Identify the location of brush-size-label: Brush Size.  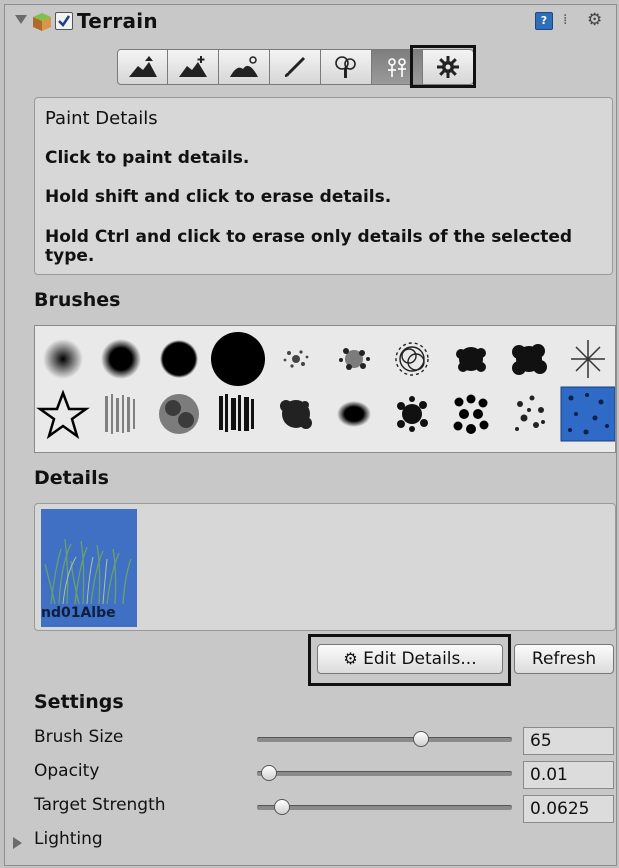
(79, 737).